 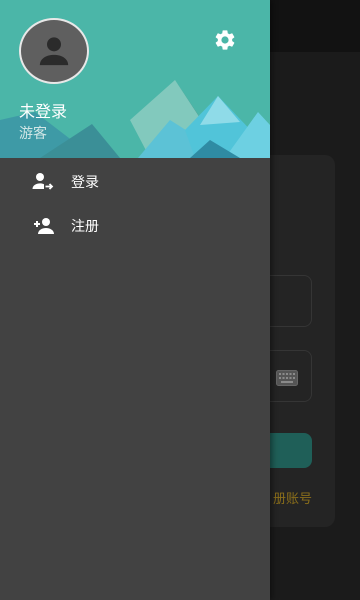 I want to click on keyboard-icon, so click(x=287, y=378).